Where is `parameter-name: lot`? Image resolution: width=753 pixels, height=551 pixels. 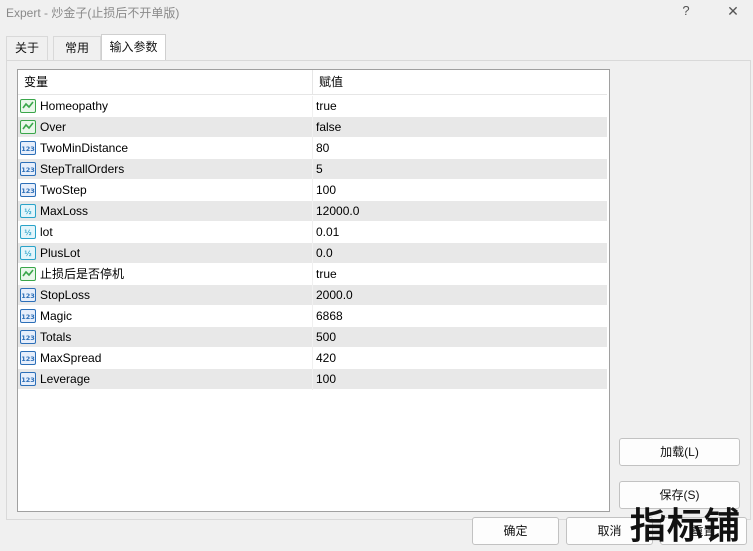 parameter-name: lot is located at coordinates (46, 232).